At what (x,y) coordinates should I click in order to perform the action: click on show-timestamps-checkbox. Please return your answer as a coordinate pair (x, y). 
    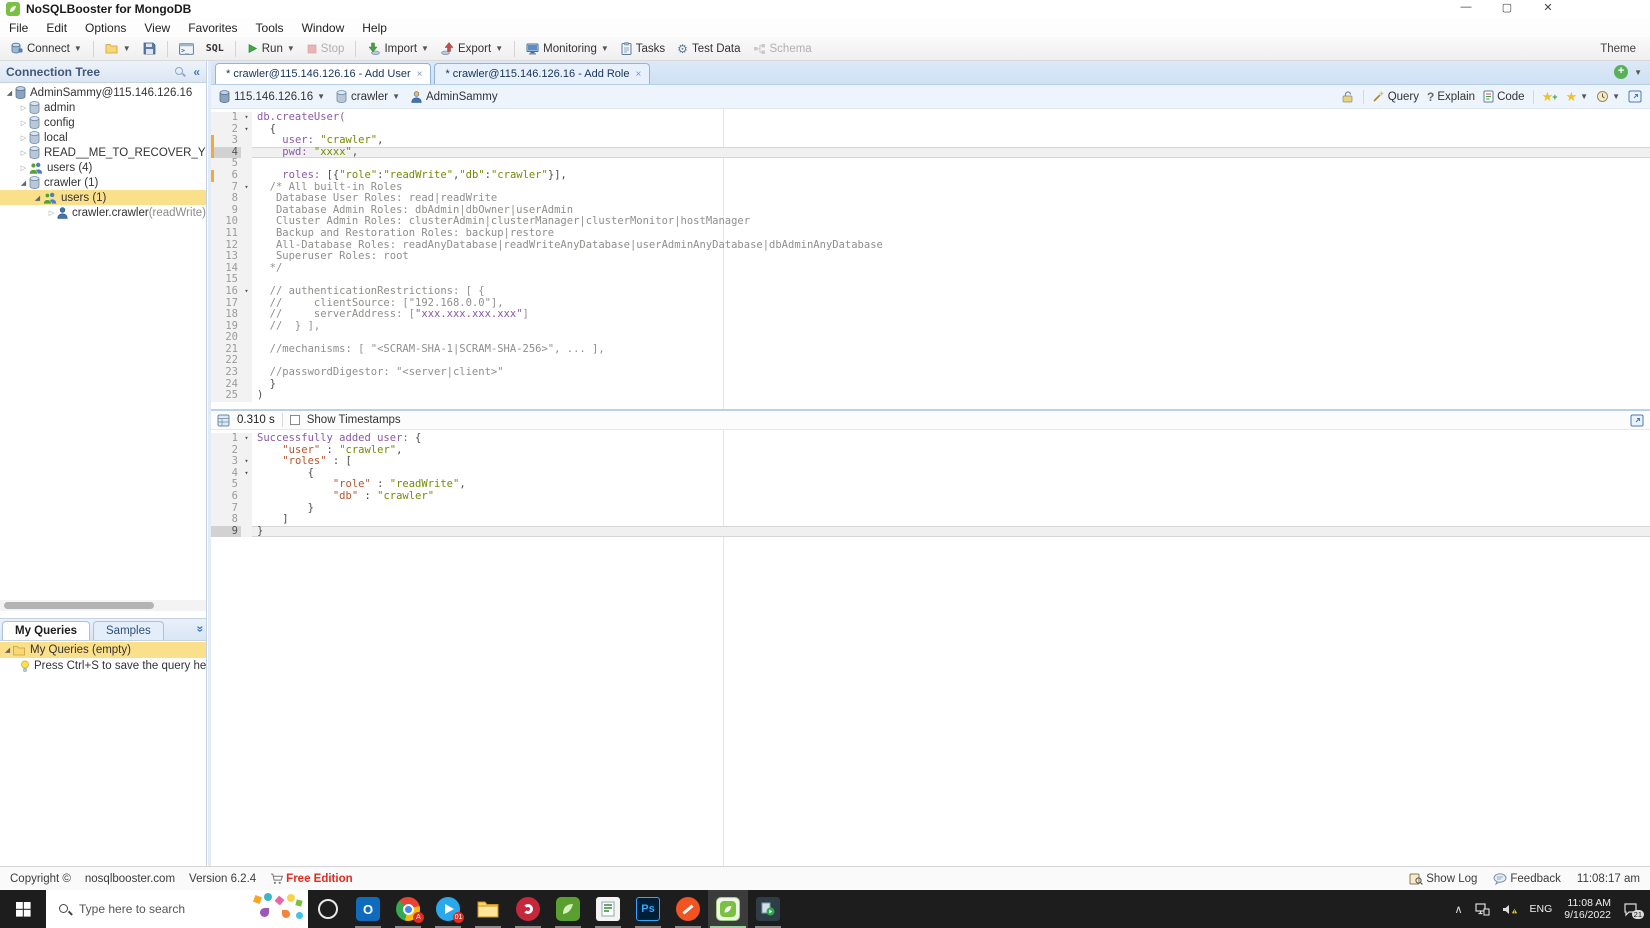
    Looking at the image, I should click on (294, 420).